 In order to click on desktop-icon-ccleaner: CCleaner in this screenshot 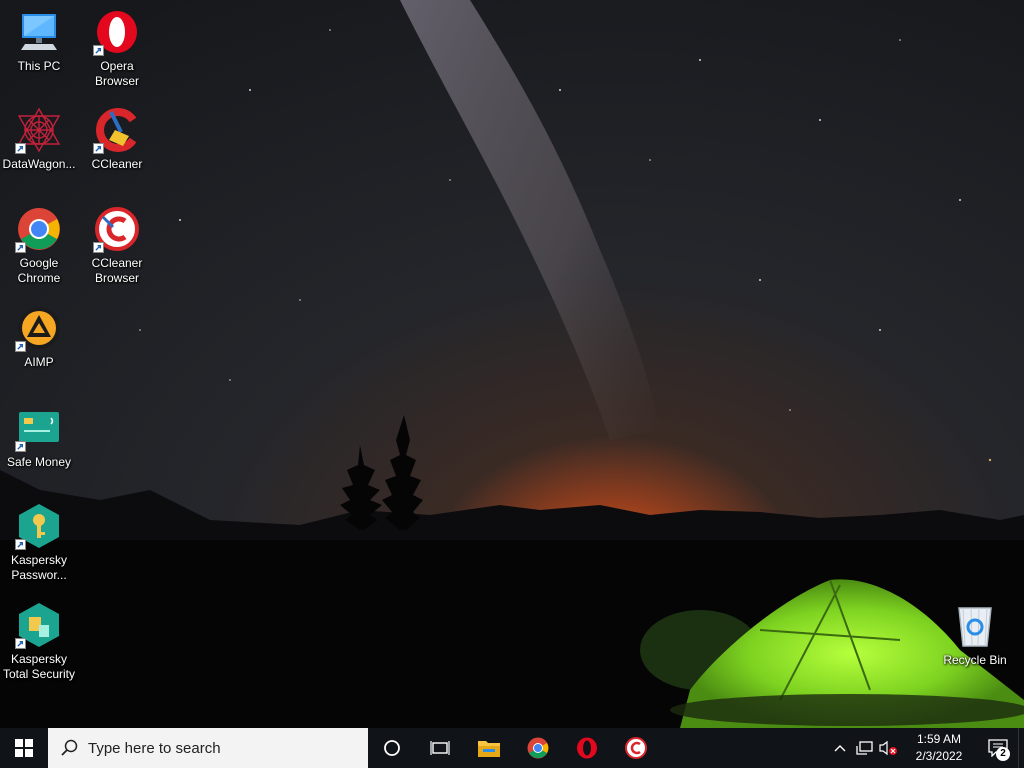, I will do `click(117, 139)`.